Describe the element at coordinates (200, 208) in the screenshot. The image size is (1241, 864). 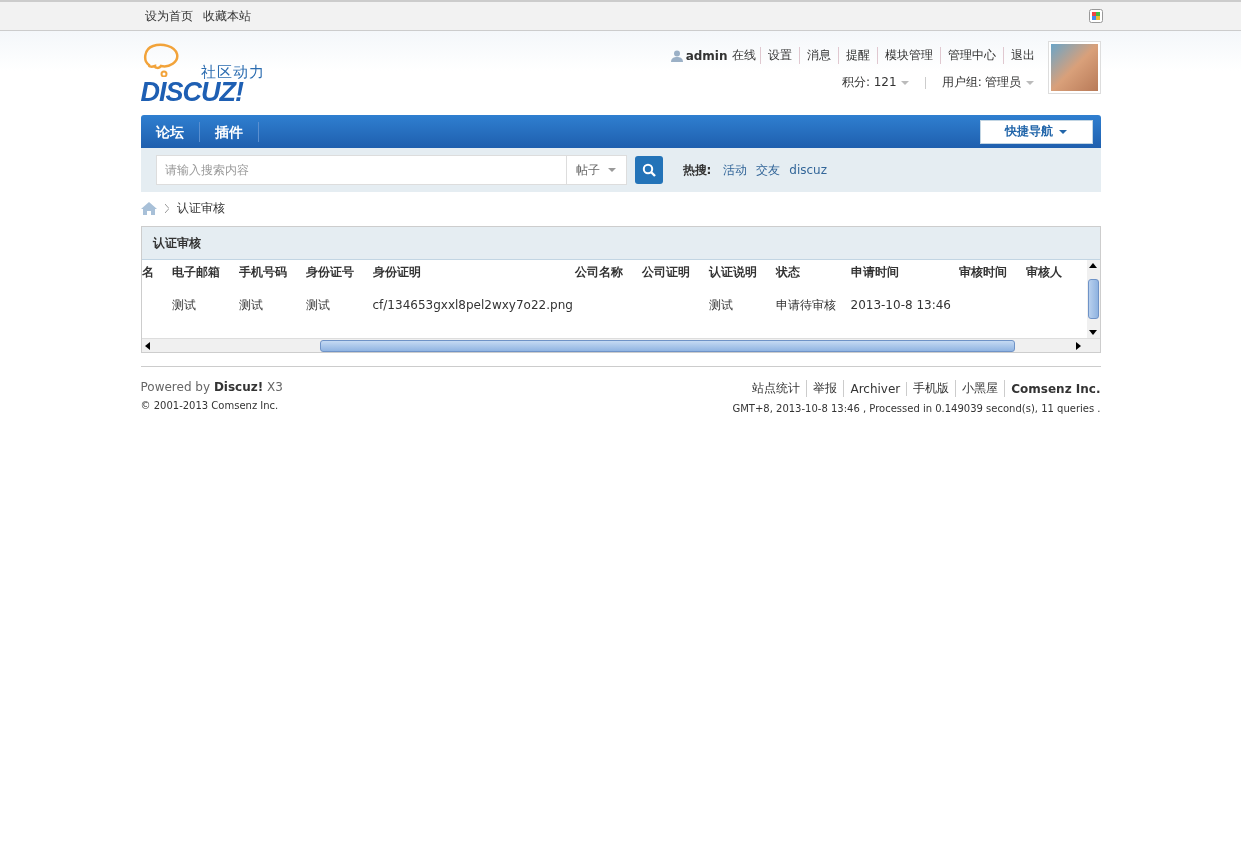
I see `breadcrumb-item: 认证审核` at that location.